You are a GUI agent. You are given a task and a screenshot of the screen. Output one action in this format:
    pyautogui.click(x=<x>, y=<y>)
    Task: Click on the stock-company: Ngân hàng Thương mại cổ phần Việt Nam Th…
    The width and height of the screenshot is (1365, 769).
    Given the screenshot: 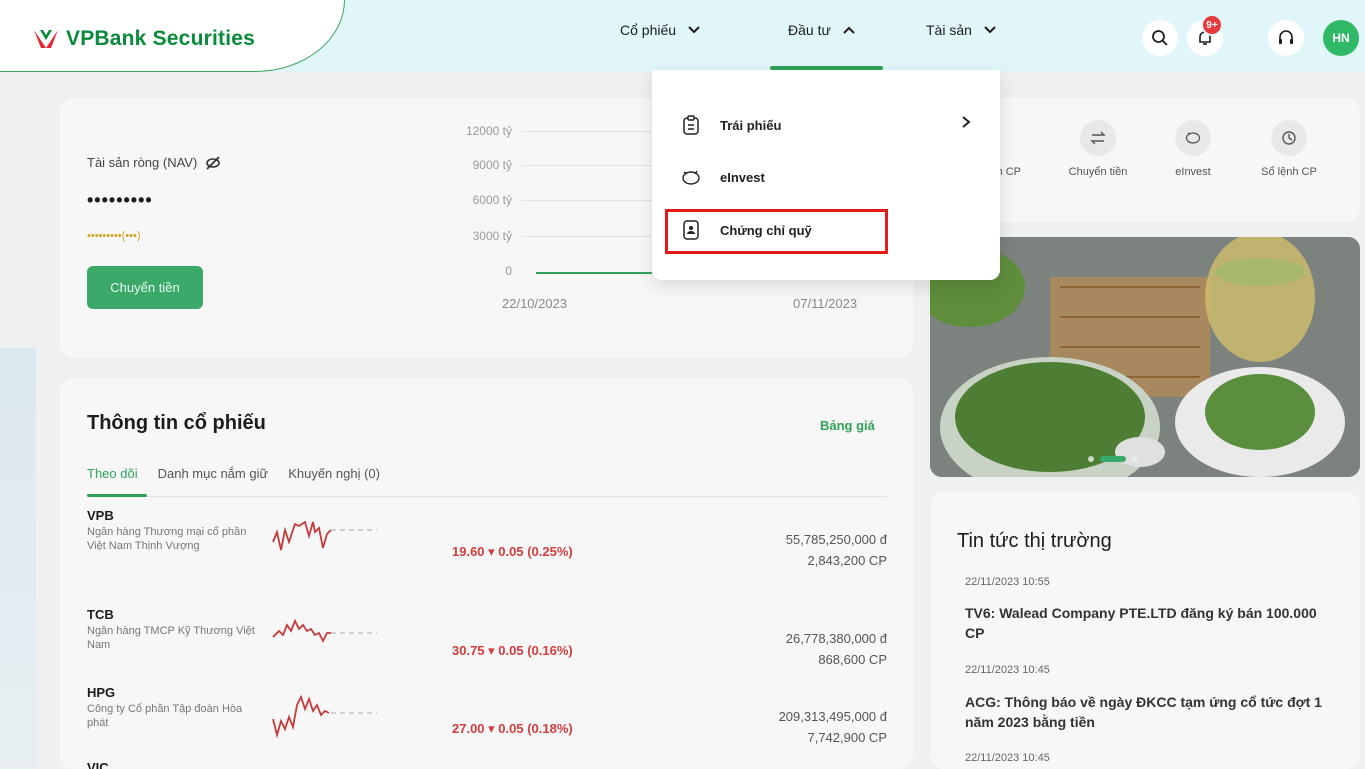 What is the action you would take?
    pyautogui.click(x=167, y=539)
    